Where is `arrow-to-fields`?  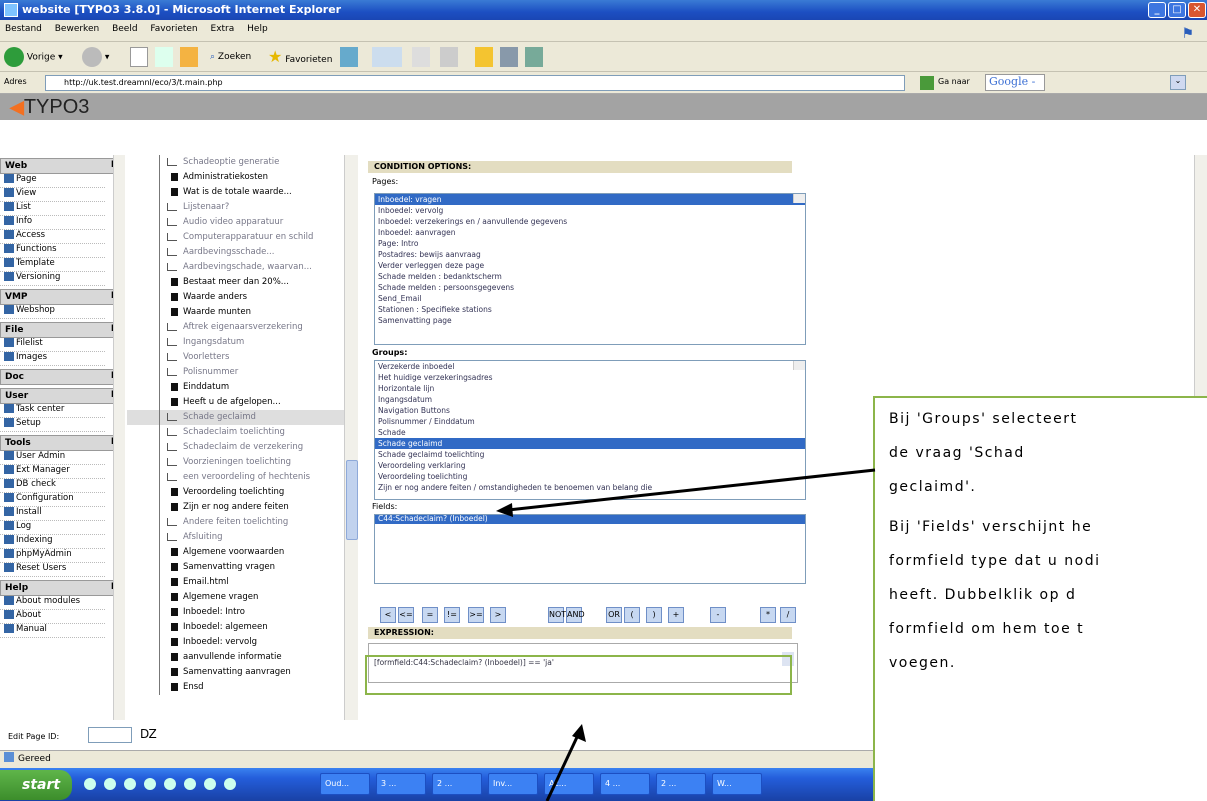
arrow-to-fields is located at coordinates (691, 490).